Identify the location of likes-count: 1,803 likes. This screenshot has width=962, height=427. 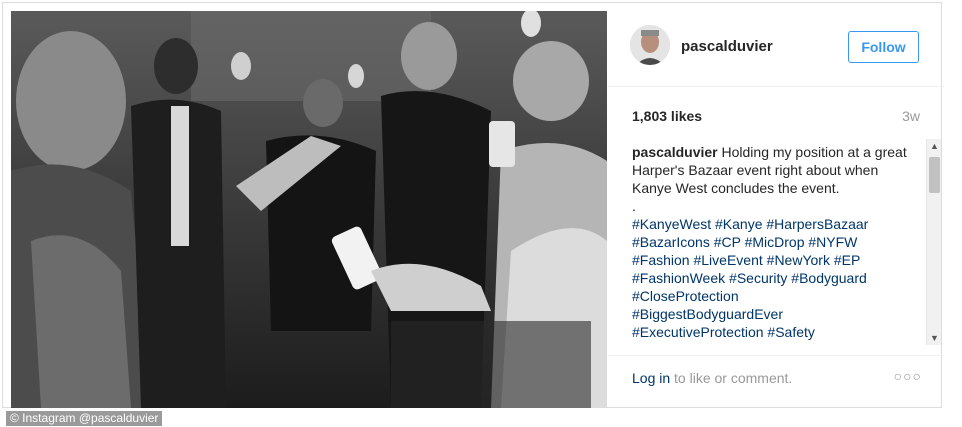
(667, 116).